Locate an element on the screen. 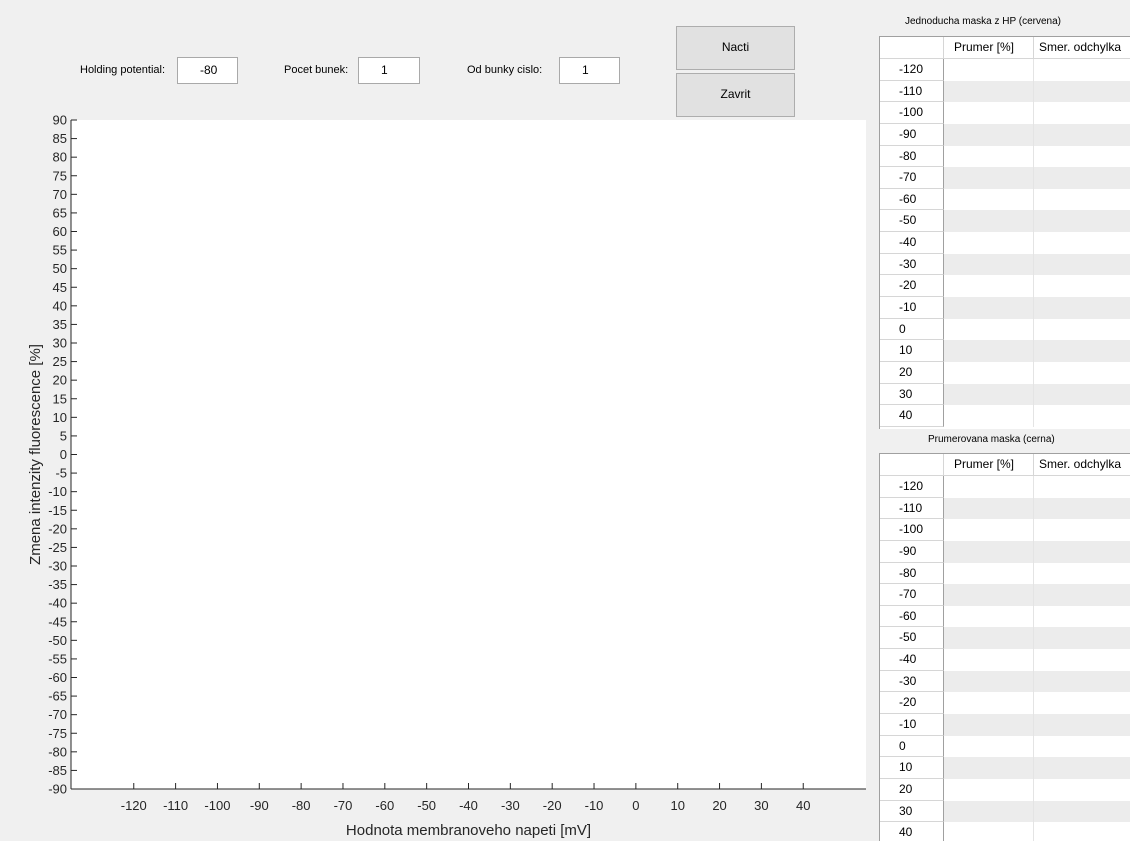 The image size is (1130, 841). x-tick-label: -20 is located at coordinates (552, 805).